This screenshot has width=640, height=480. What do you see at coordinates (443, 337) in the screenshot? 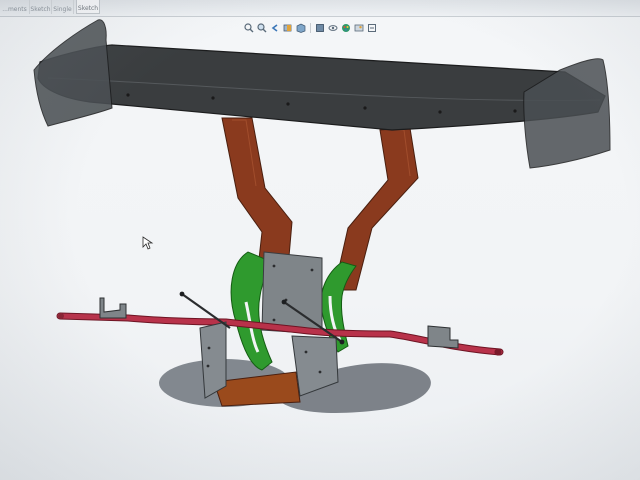
I see `right-tube-tab` at bounding box center [443, 337].